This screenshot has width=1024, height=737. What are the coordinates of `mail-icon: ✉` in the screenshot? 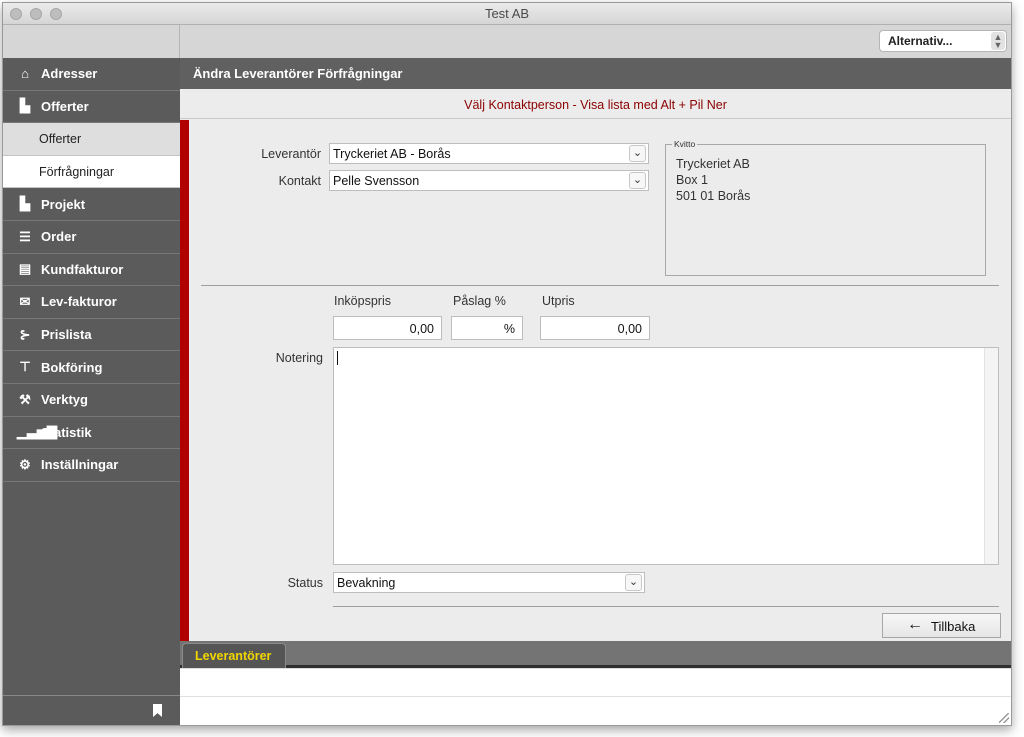 It's located at (25, 301).